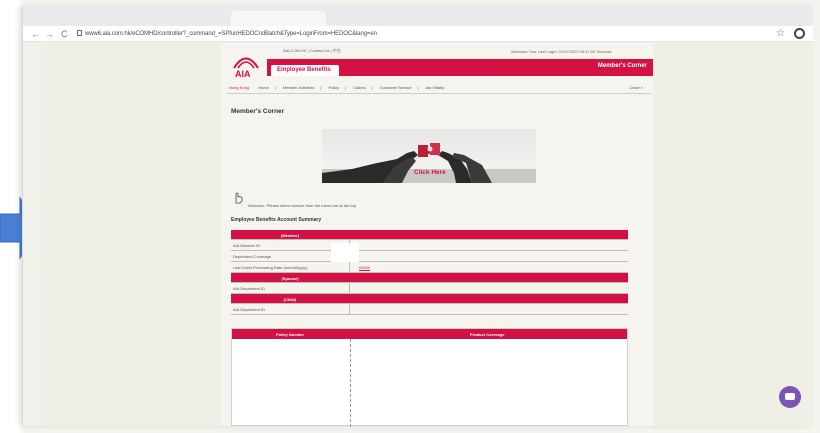 This screenshot has width=820, height=433. What do you see at coordinates (429, 278) in the screenshot?
I see `spouse-header-row: (Spouse)` at bounding box center [429, 278].